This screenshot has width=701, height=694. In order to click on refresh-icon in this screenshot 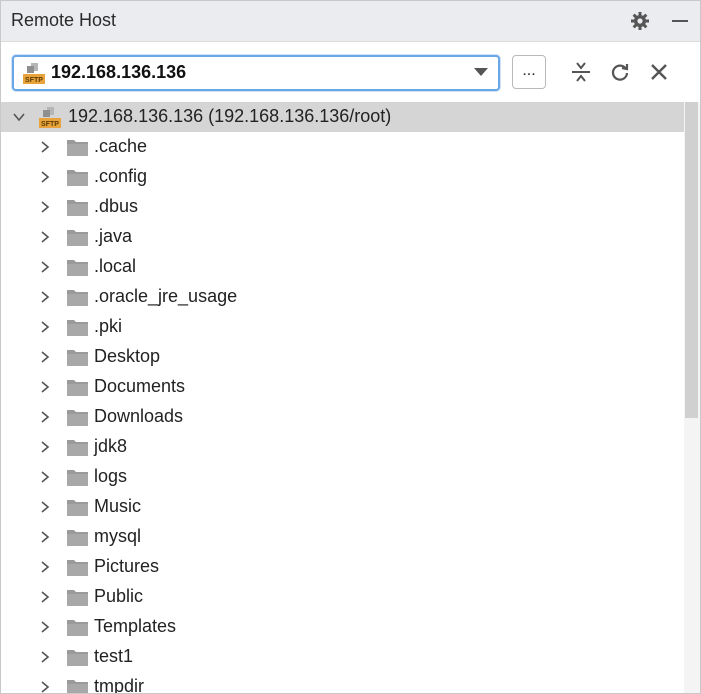, I will do `click(620, 72)`.